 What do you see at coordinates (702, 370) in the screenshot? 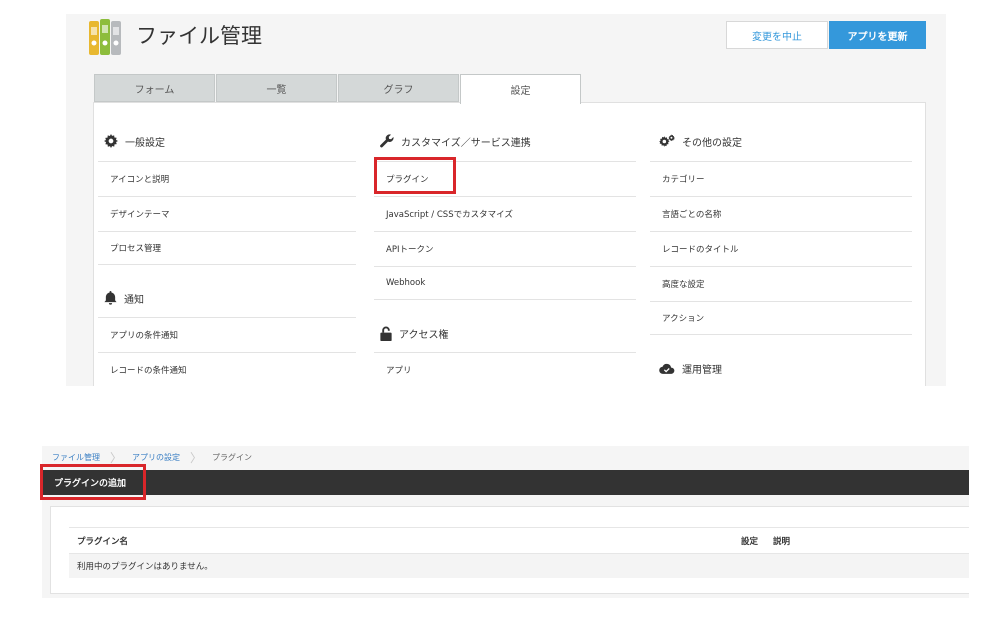
I see `section-title: 運用管理` at bounding box center [702, 370].